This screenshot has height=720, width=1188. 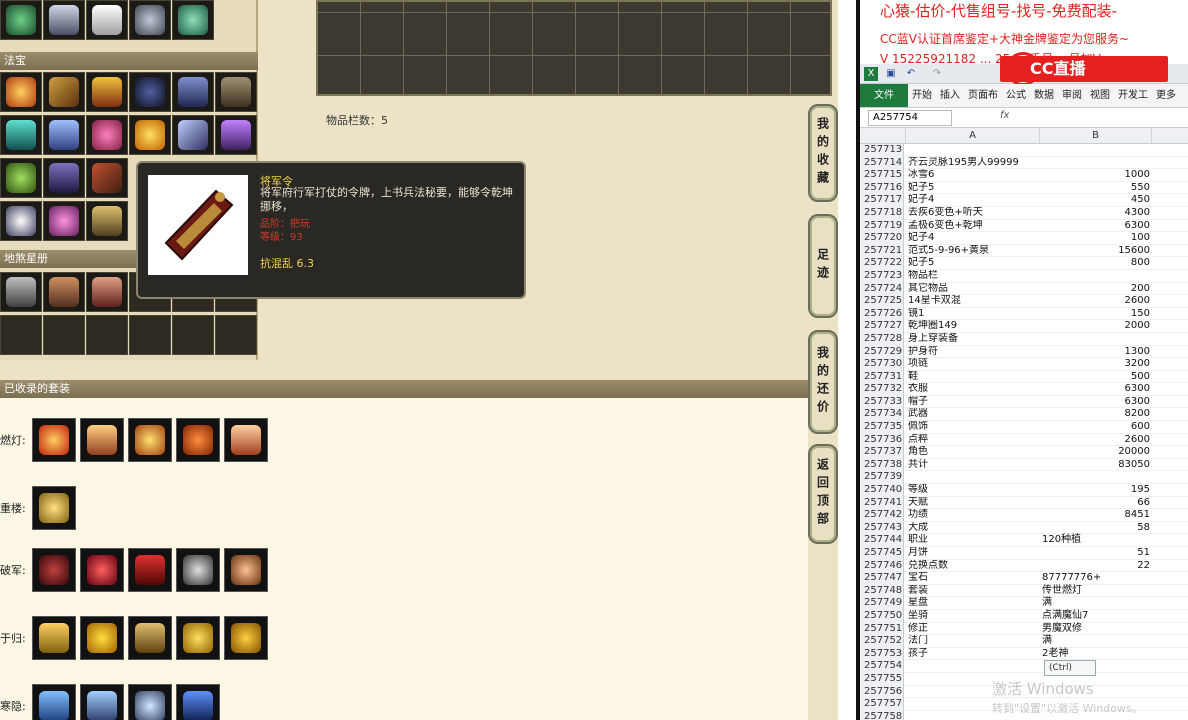 I want to click on cell-b: 8451, so click(x=1096, y=515).